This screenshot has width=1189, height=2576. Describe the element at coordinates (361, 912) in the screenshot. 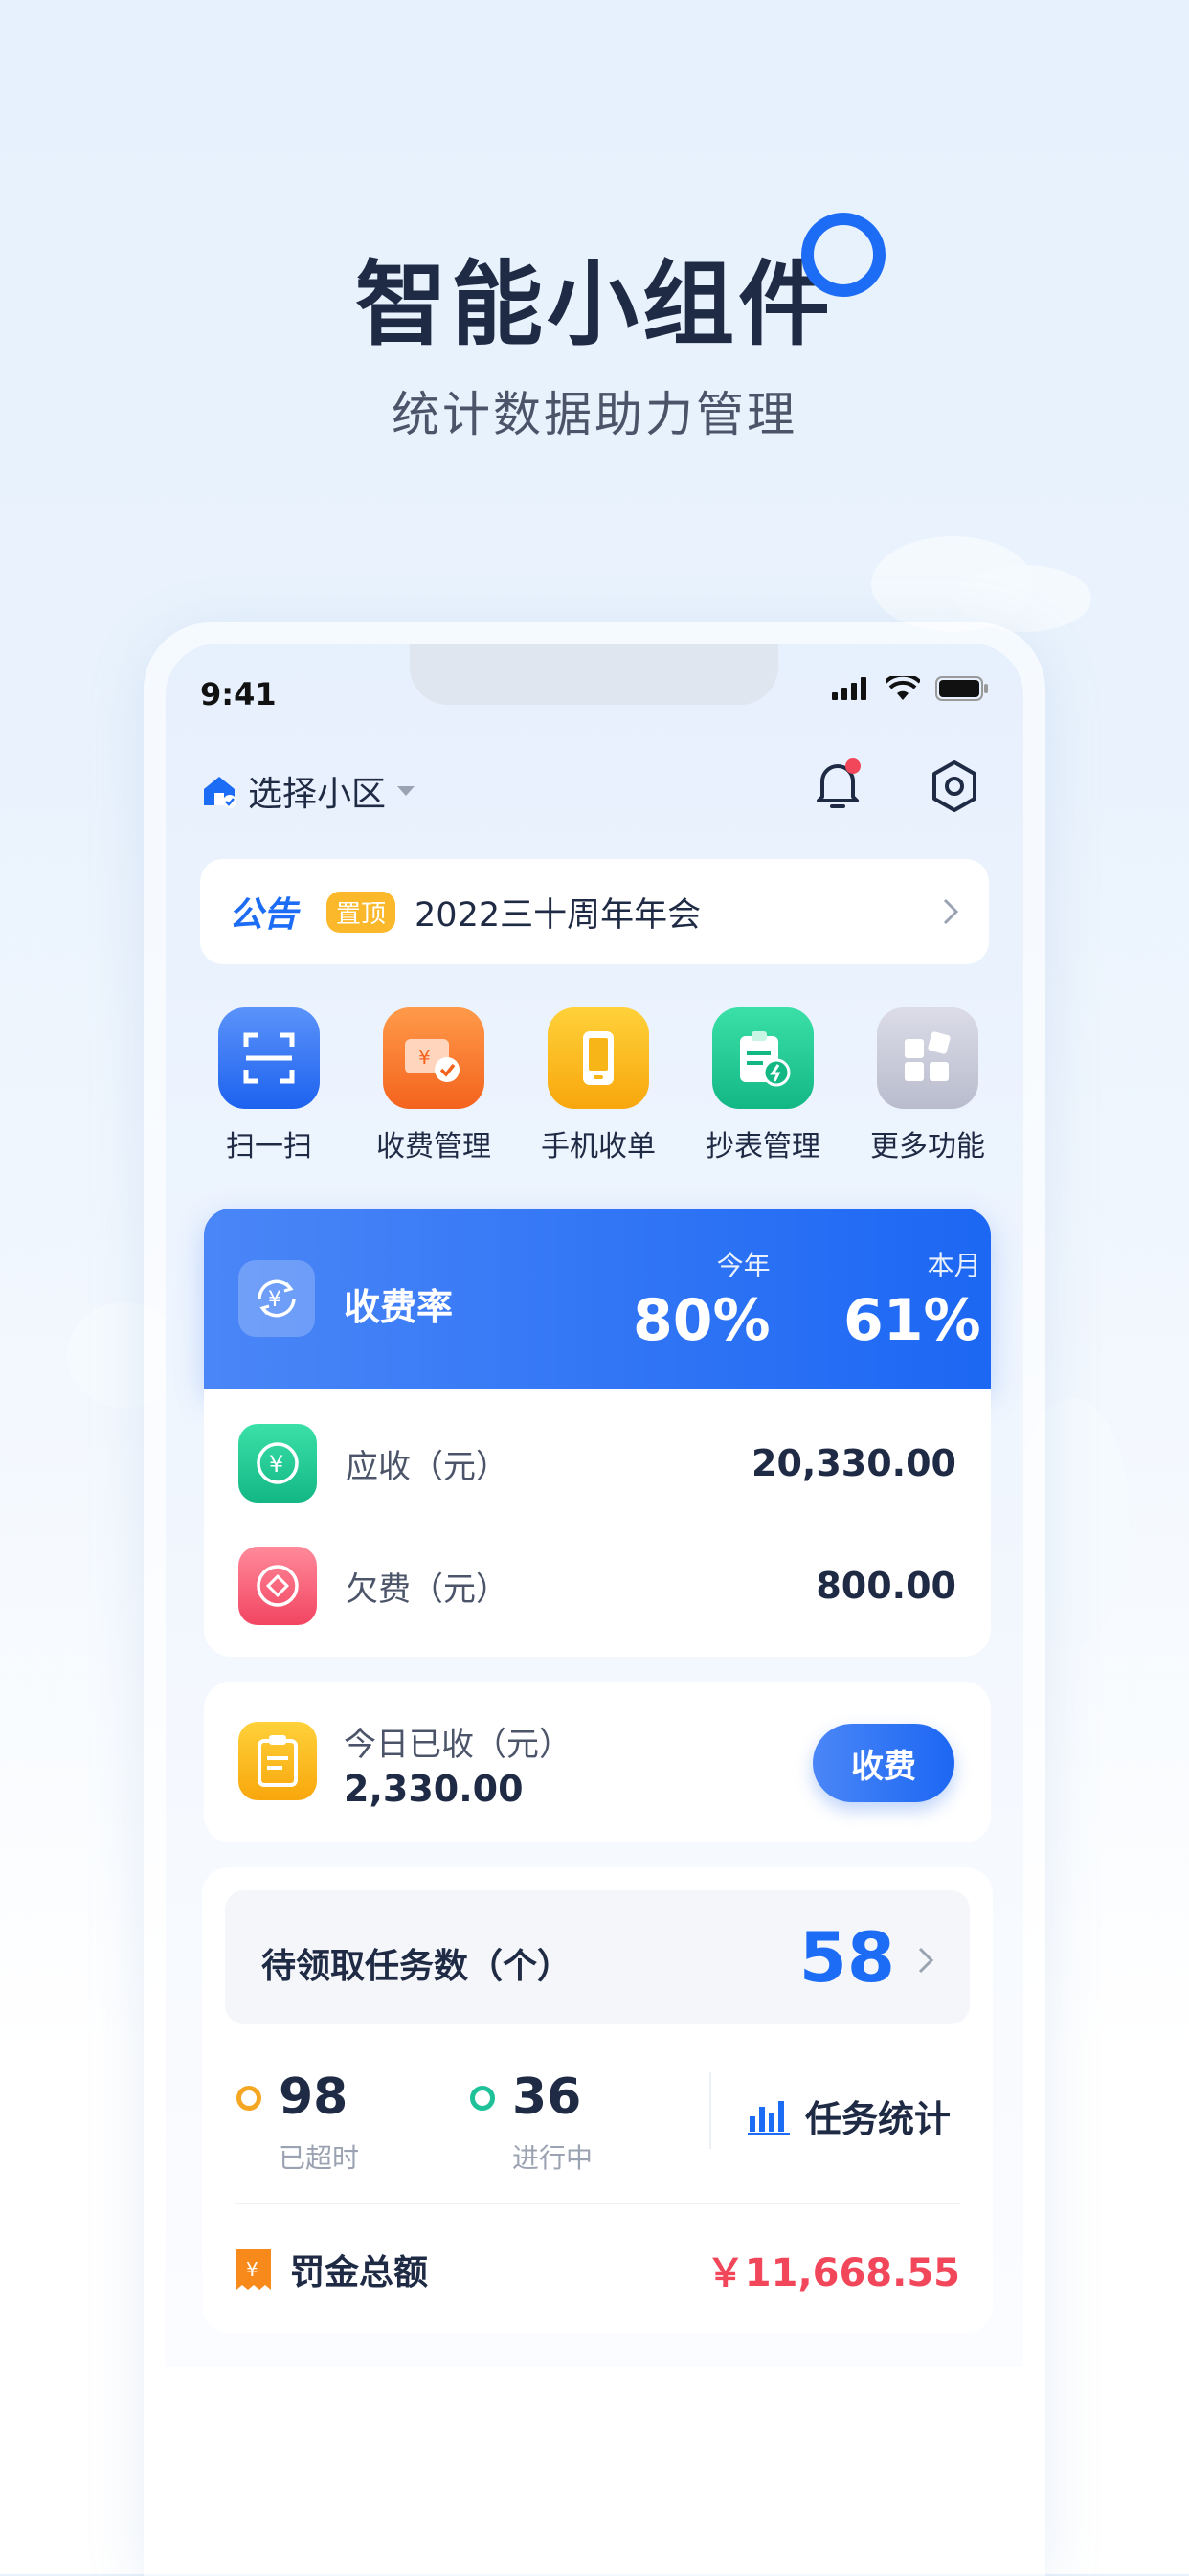

I see `pinned-badge: 置顶` at that location.